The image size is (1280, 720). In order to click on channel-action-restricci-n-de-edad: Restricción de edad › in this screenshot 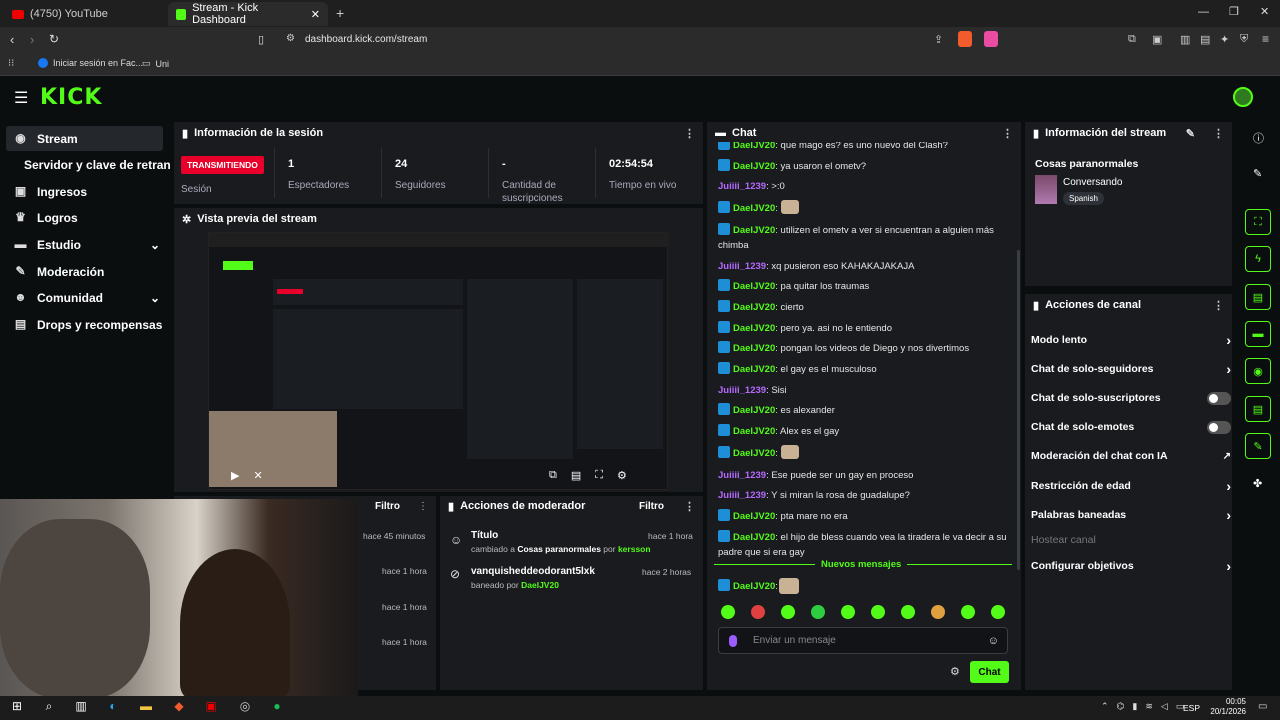, I will do `click(1131, 486)`.